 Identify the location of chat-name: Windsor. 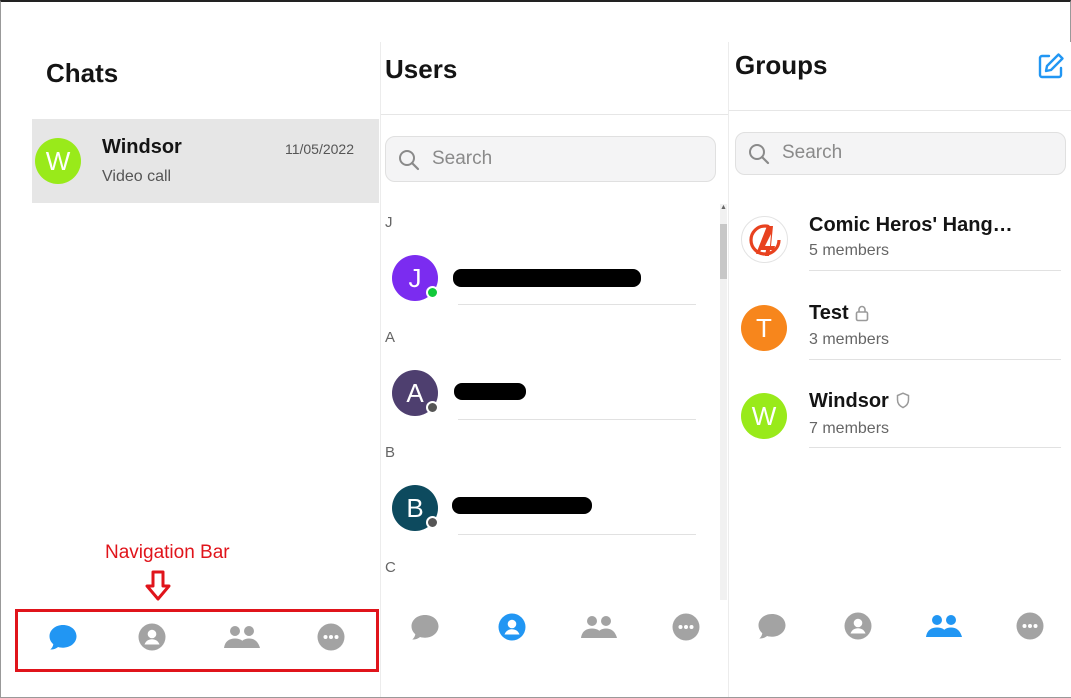
(142, 147).